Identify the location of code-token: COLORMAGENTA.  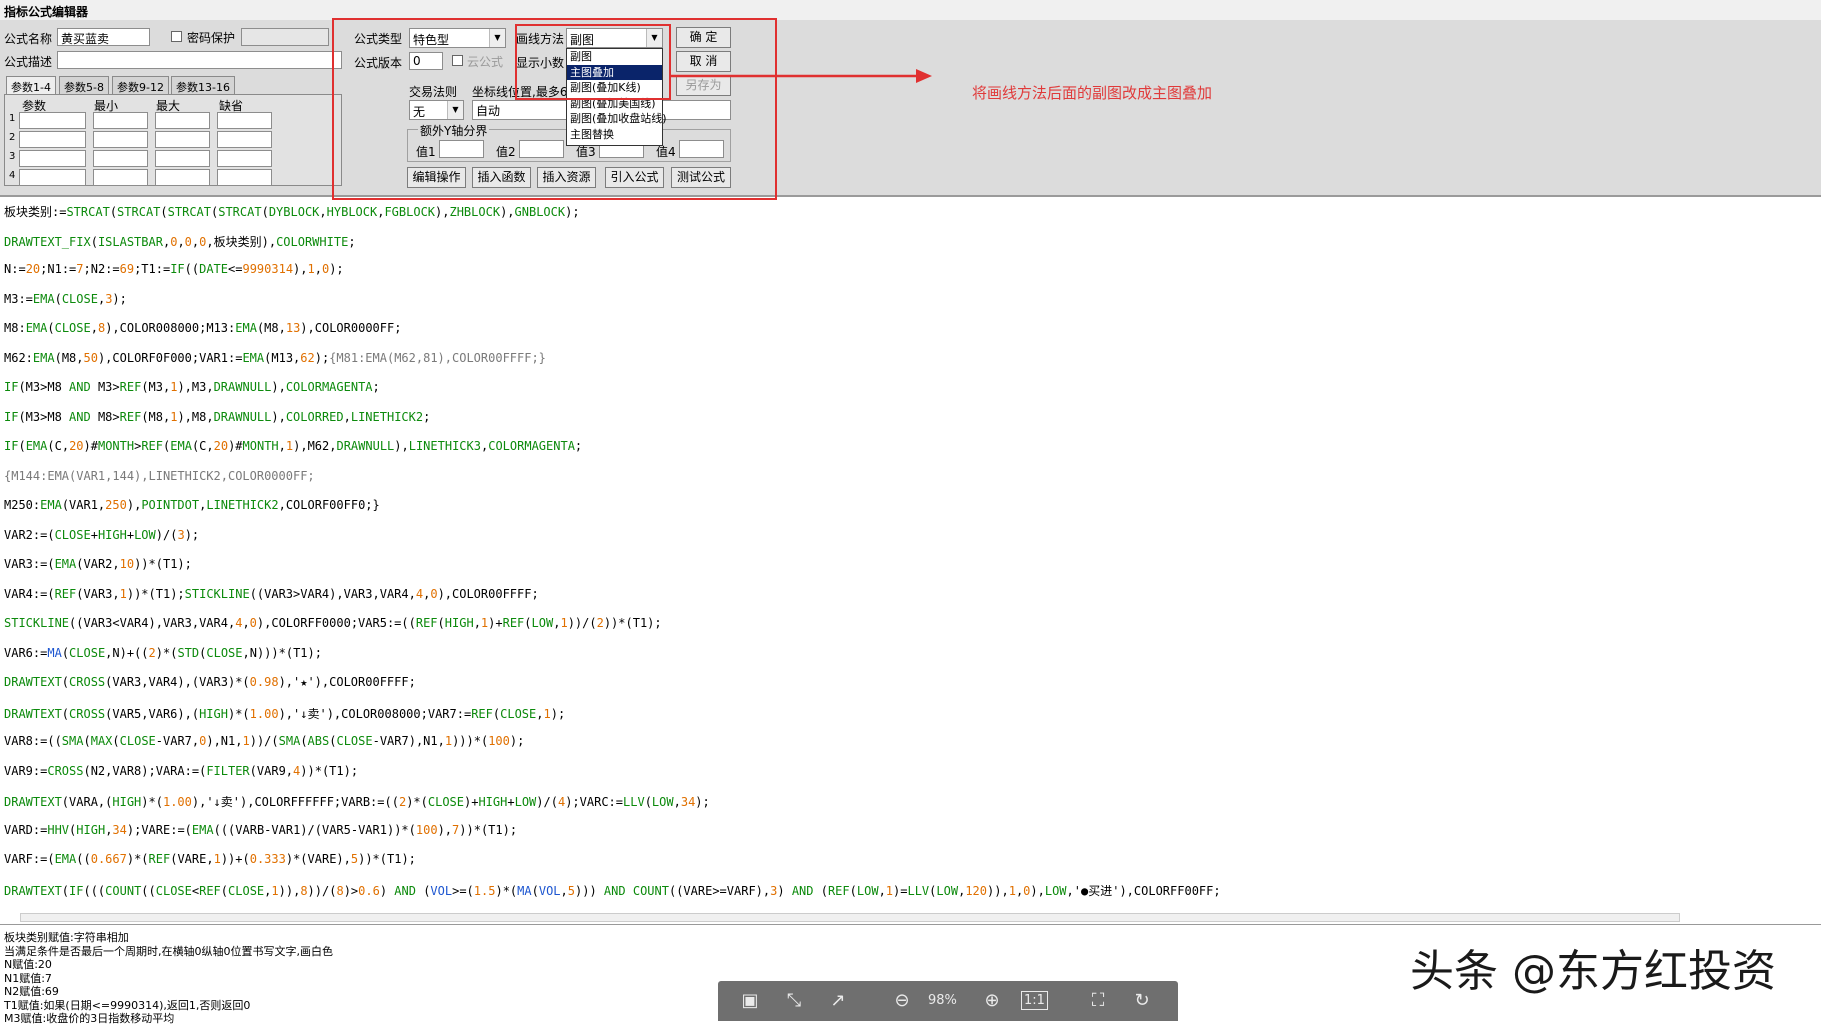
(531, 446).